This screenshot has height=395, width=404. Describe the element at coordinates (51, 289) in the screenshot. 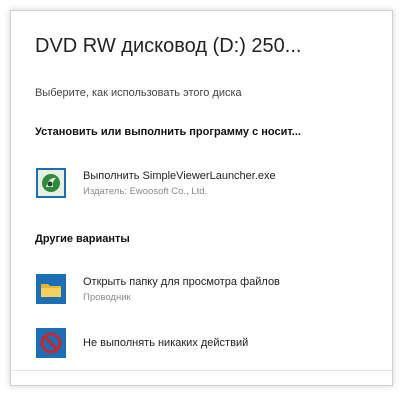

I see `folder-icon` at that location.